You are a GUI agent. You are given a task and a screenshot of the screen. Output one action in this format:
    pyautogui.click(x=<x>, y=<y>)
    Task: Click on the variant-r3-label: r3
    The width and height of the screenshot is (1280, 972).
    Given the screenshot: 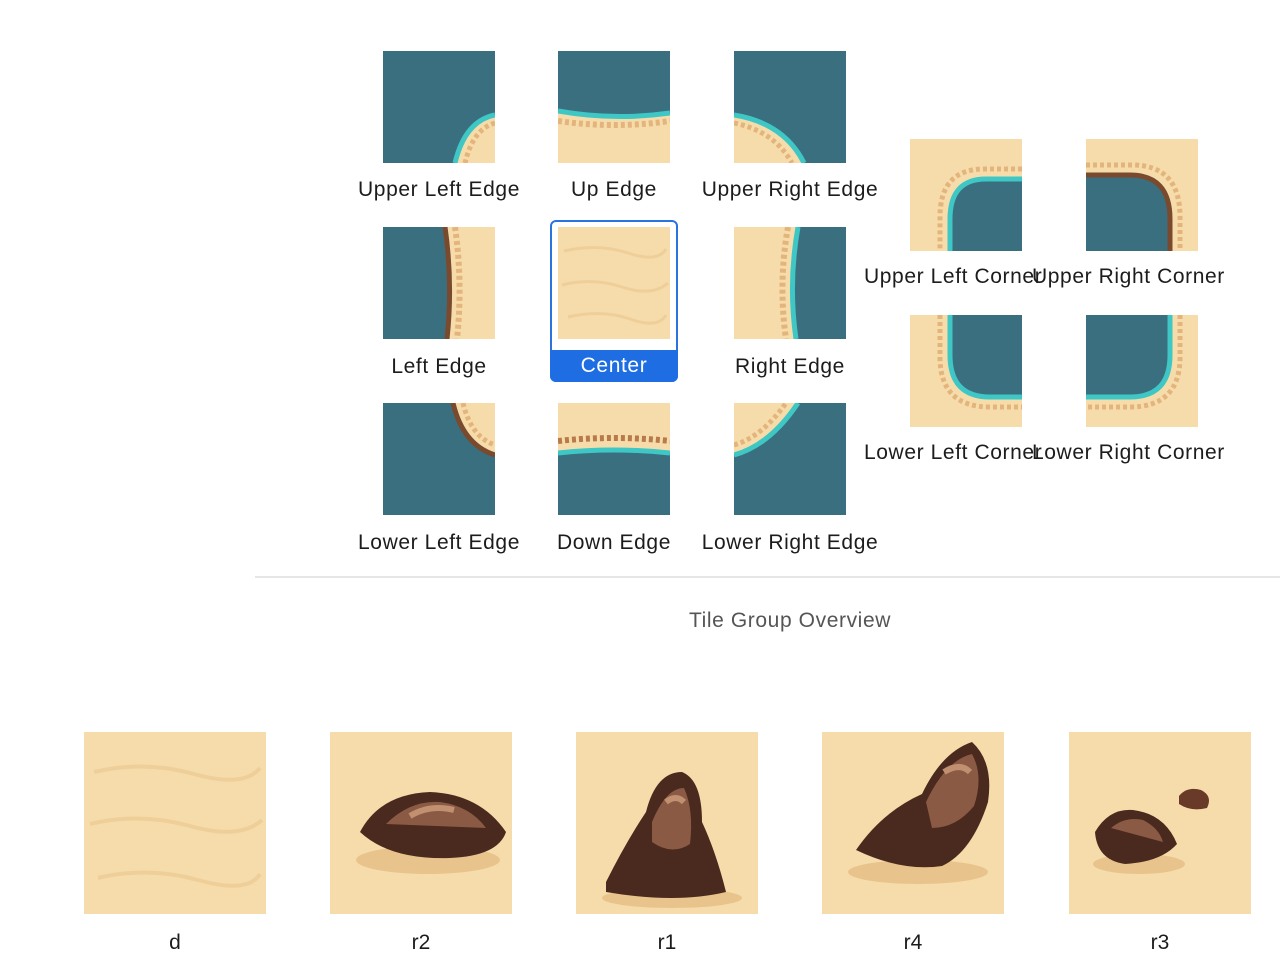 What is the action you would take?
    pyautogui.click(x=1160, y=942)
    